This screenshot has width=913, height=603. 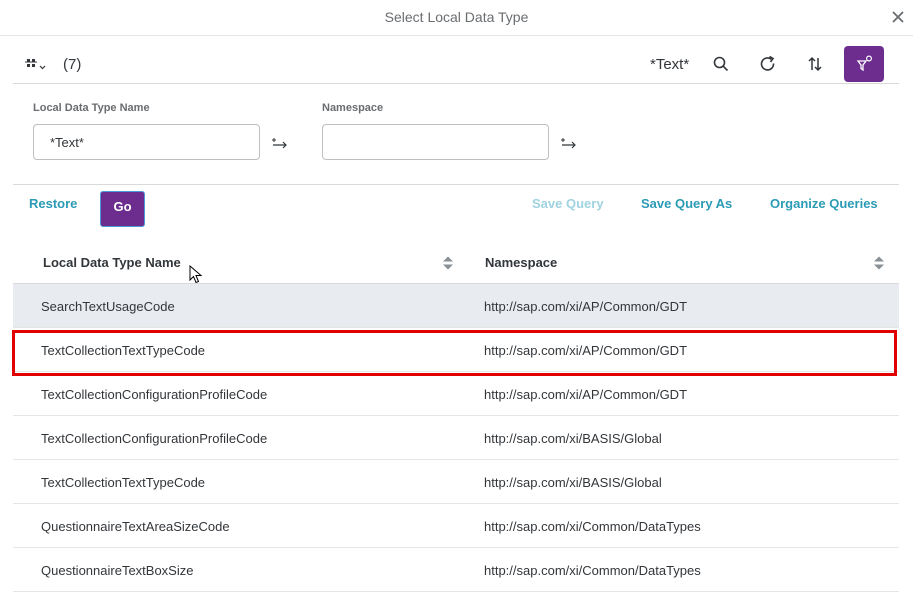 I want to click on dialog-title: Select Local Data Type, so click(x=456, y=17).